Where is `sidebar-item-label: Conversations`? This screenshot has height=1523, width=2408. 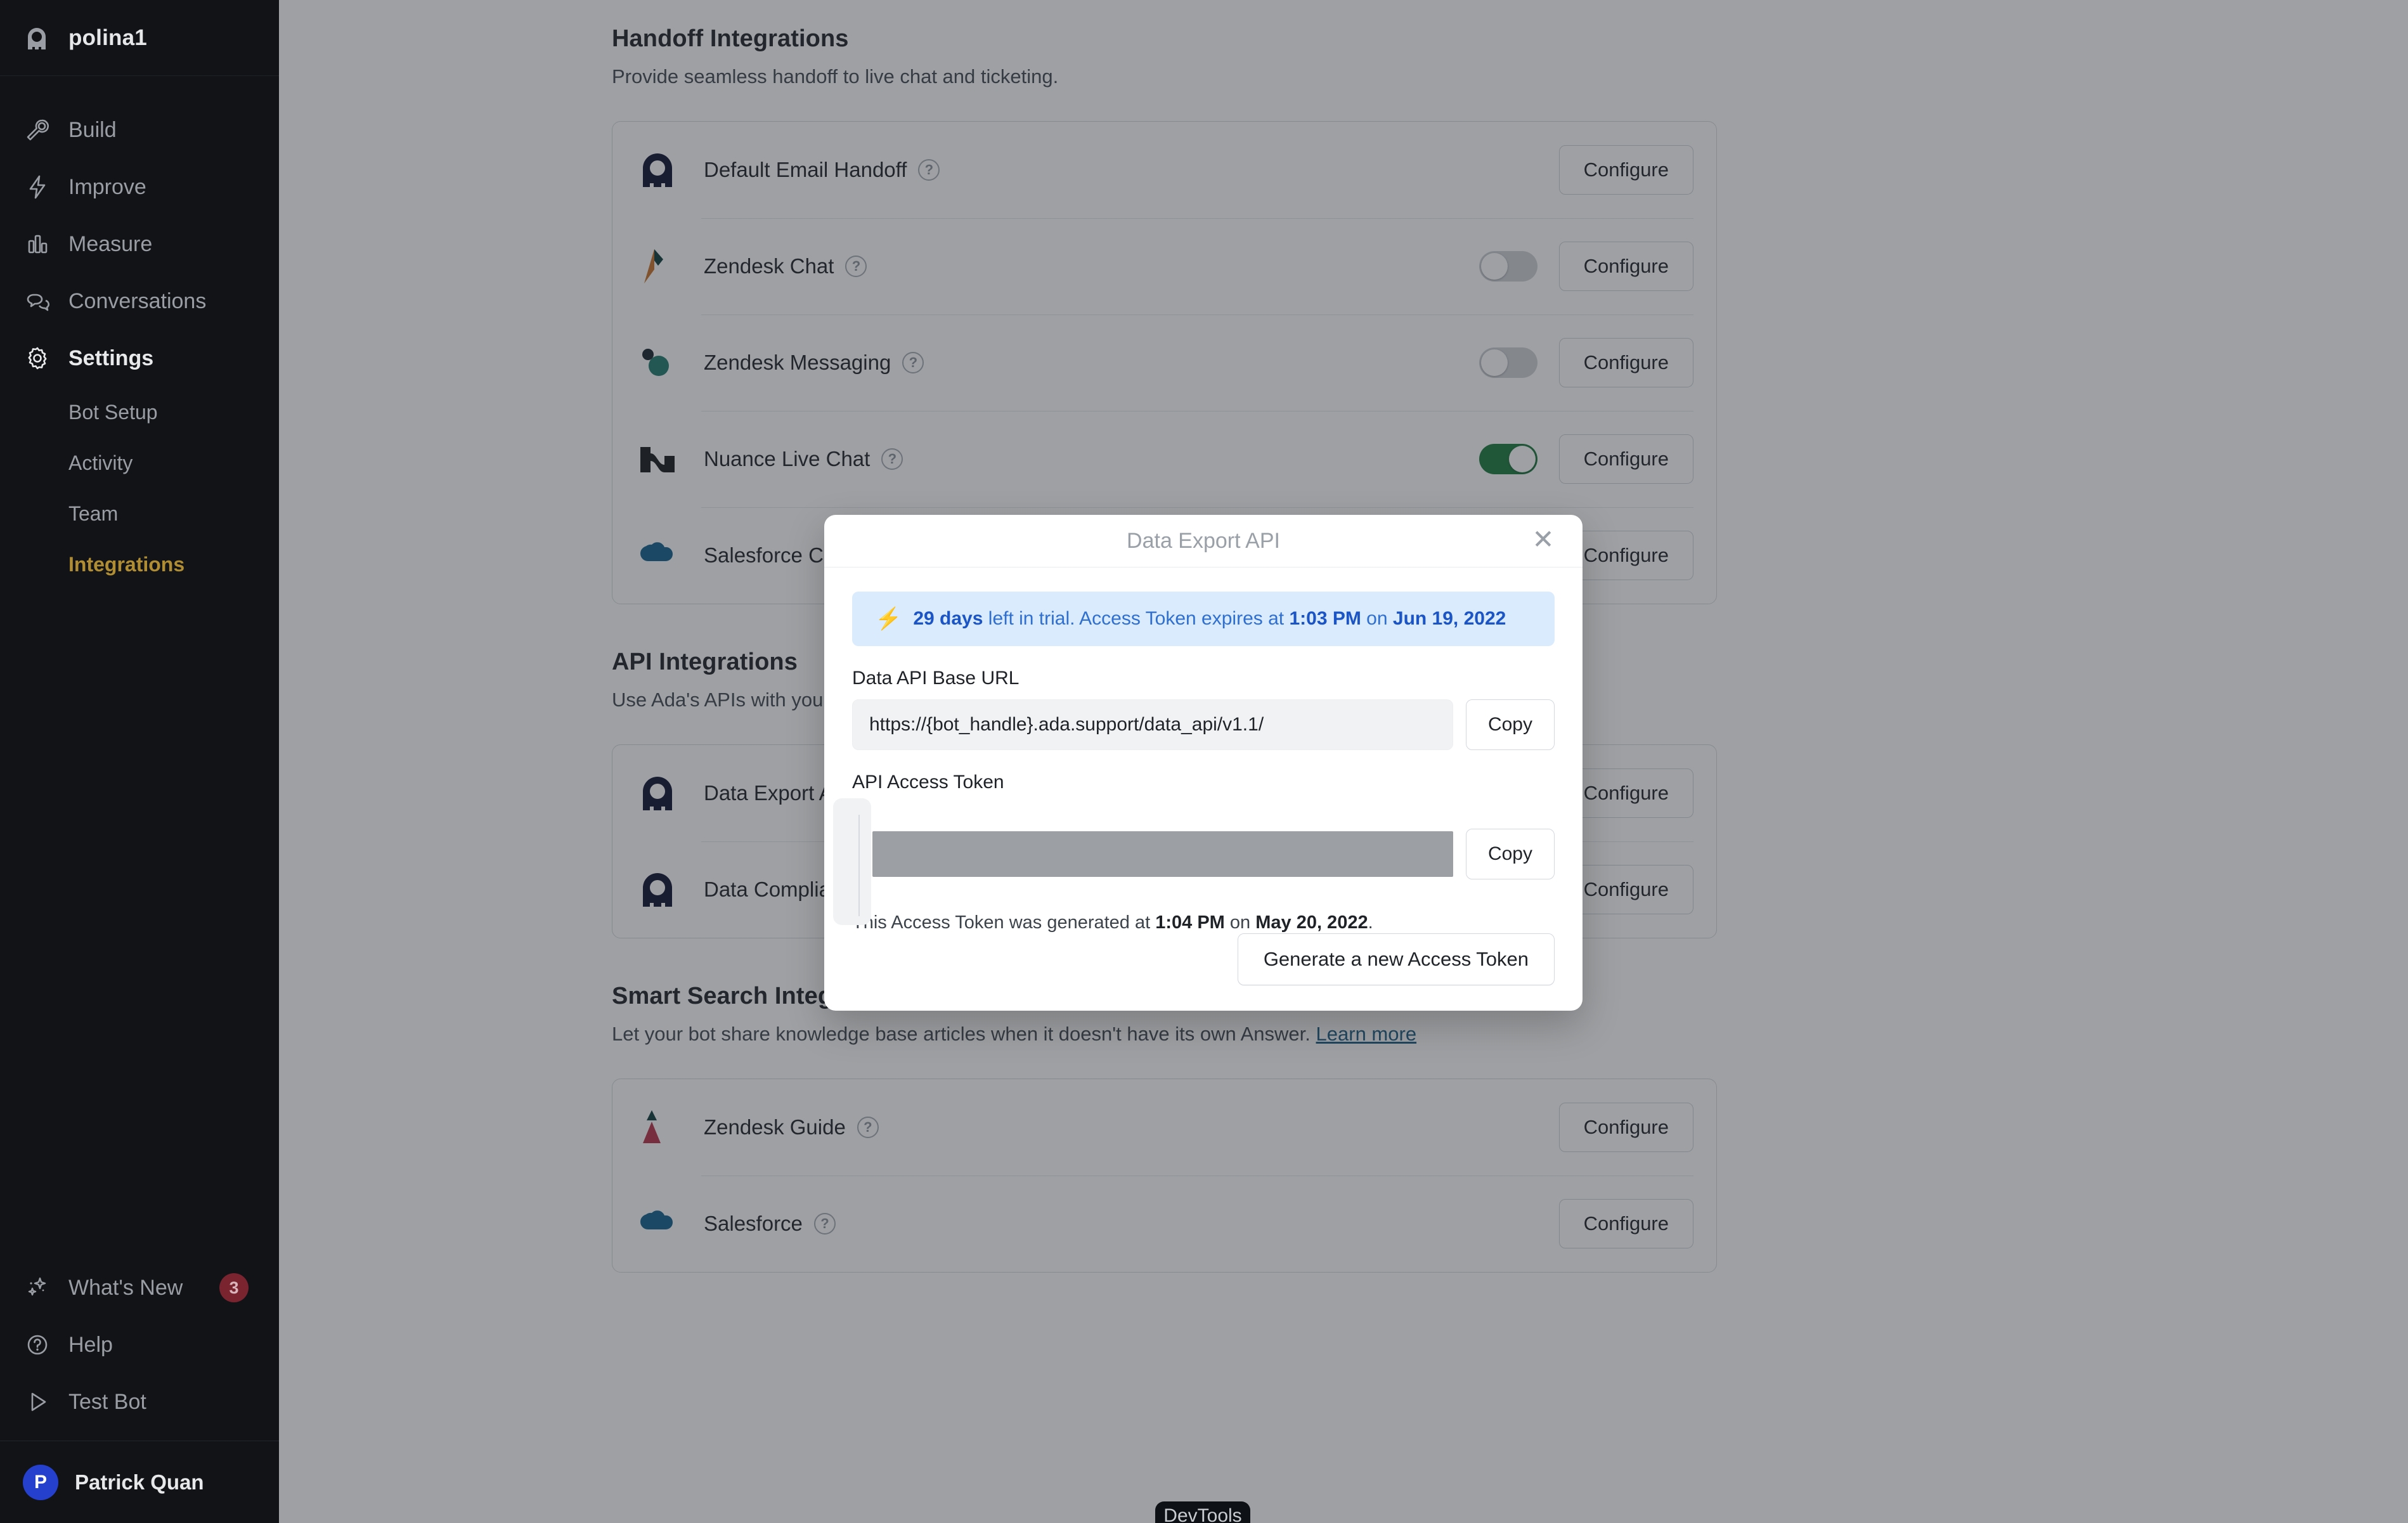 sidebar-item-label: Conversations is located at coordinates (137, 300).